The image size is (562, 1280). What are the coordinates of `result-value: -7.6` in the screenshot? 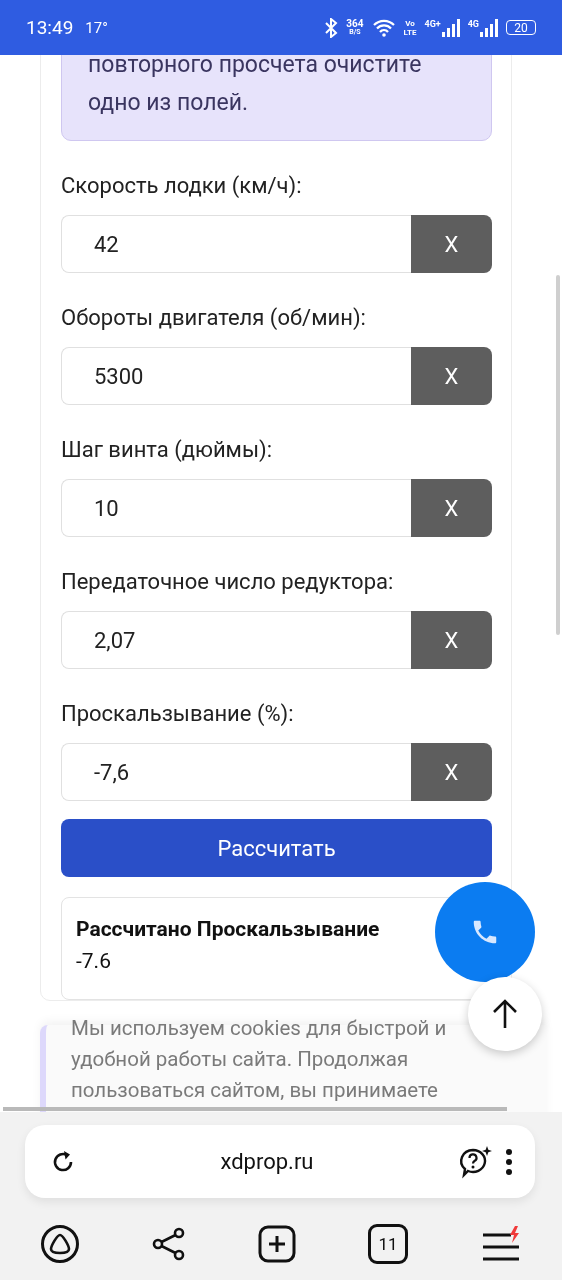 It's located at (94, 961).